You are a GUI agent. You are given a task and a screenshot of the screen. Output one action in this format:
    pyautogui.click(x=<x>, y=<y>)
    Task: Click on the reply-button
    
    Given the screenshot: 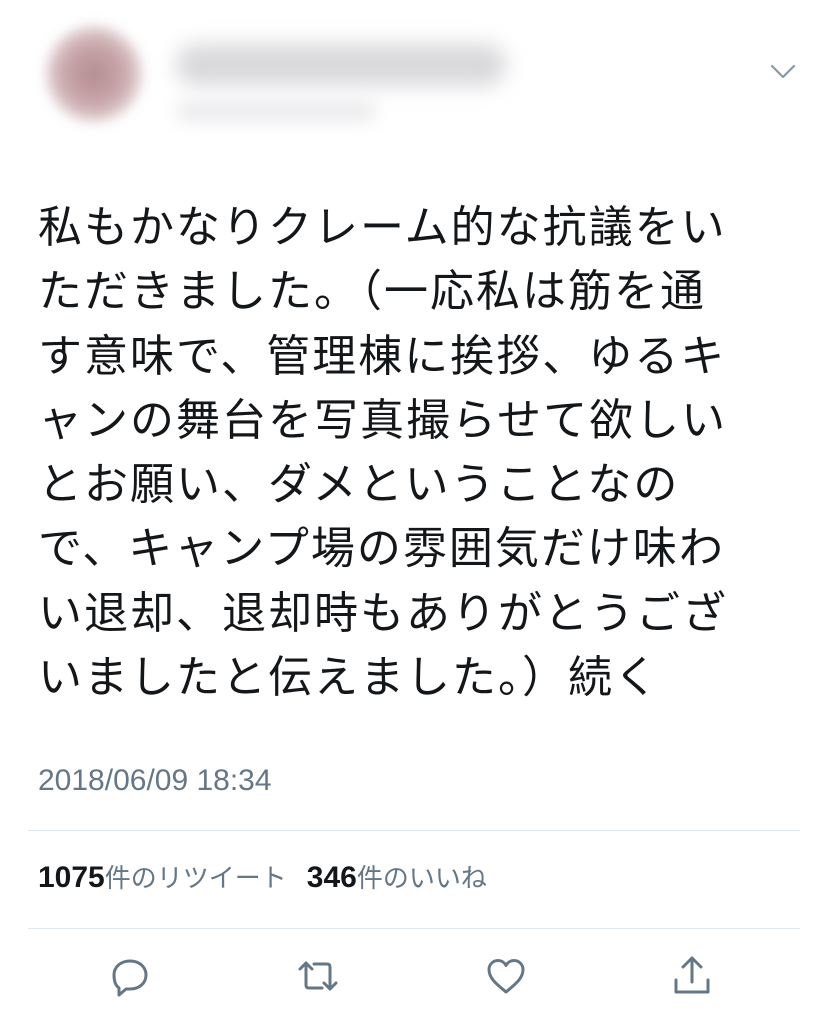 What is the action you would take?
    pyautogui.click(x=130, y=976)
    